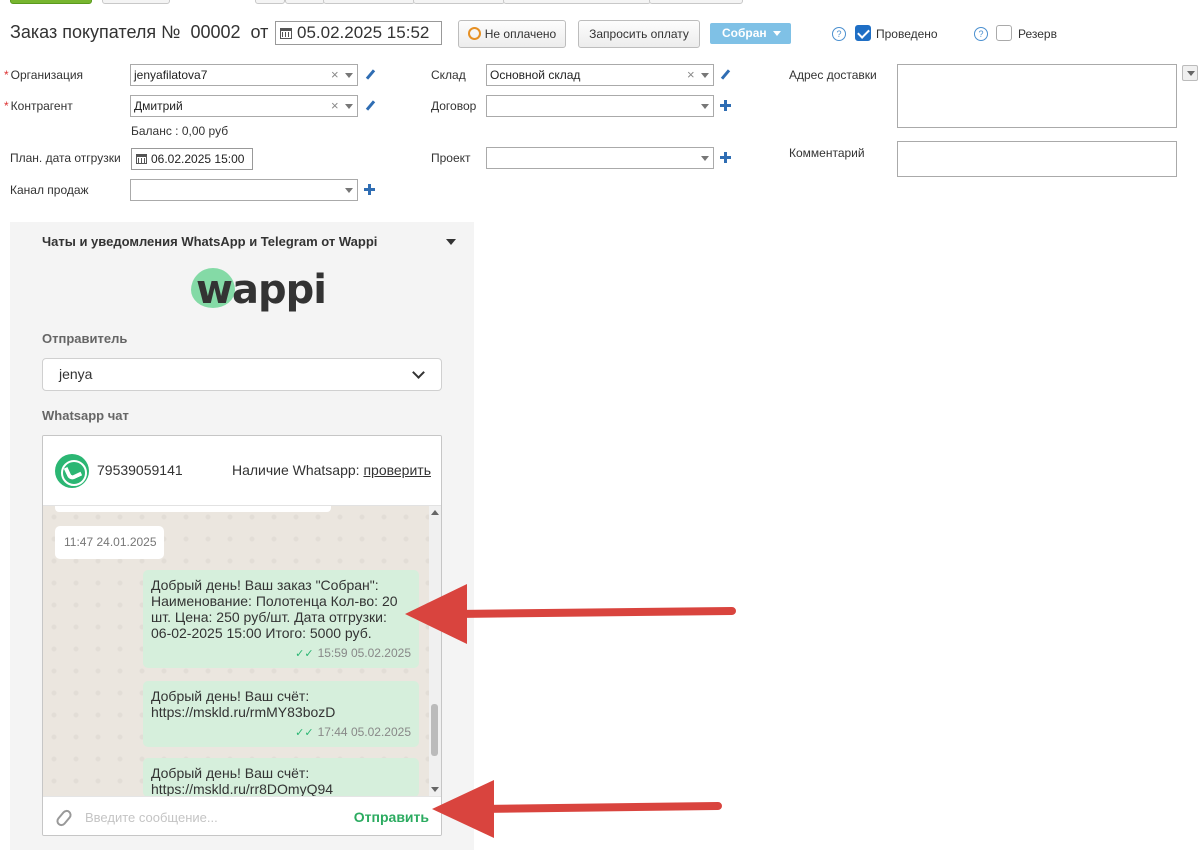  I want to click on annotation-arrows, so click(570, 711).